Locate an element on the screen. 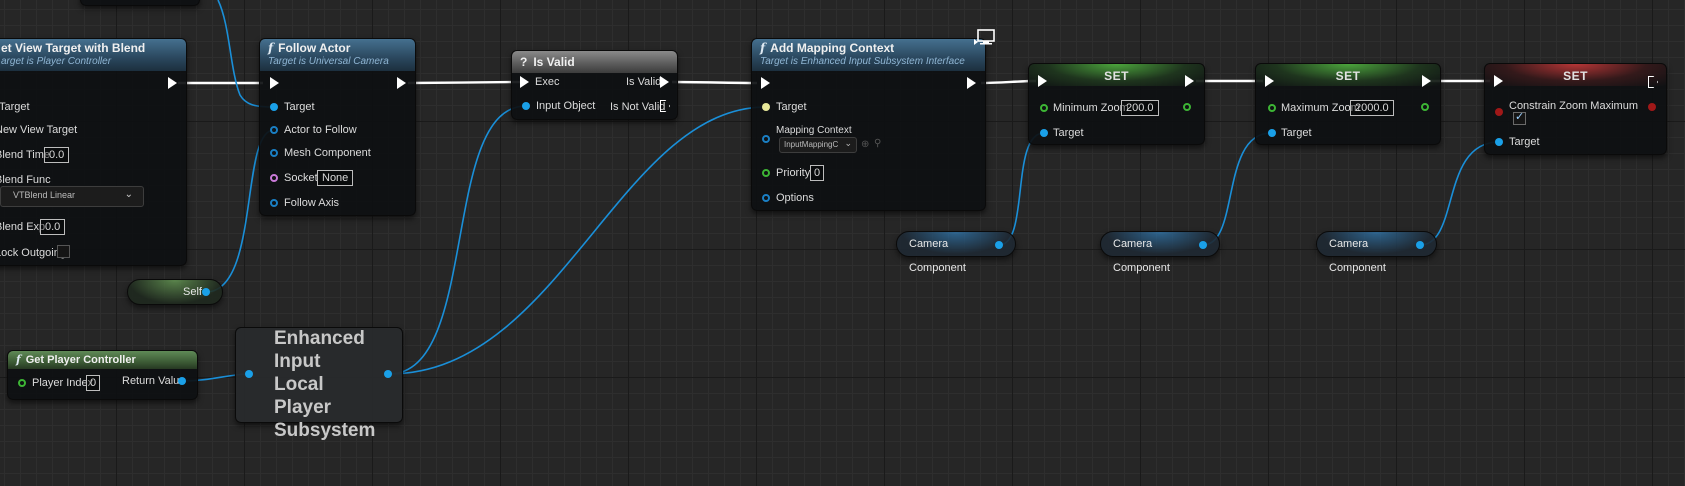  enhanced-input-out-pin is located at coordinates (388, 374).